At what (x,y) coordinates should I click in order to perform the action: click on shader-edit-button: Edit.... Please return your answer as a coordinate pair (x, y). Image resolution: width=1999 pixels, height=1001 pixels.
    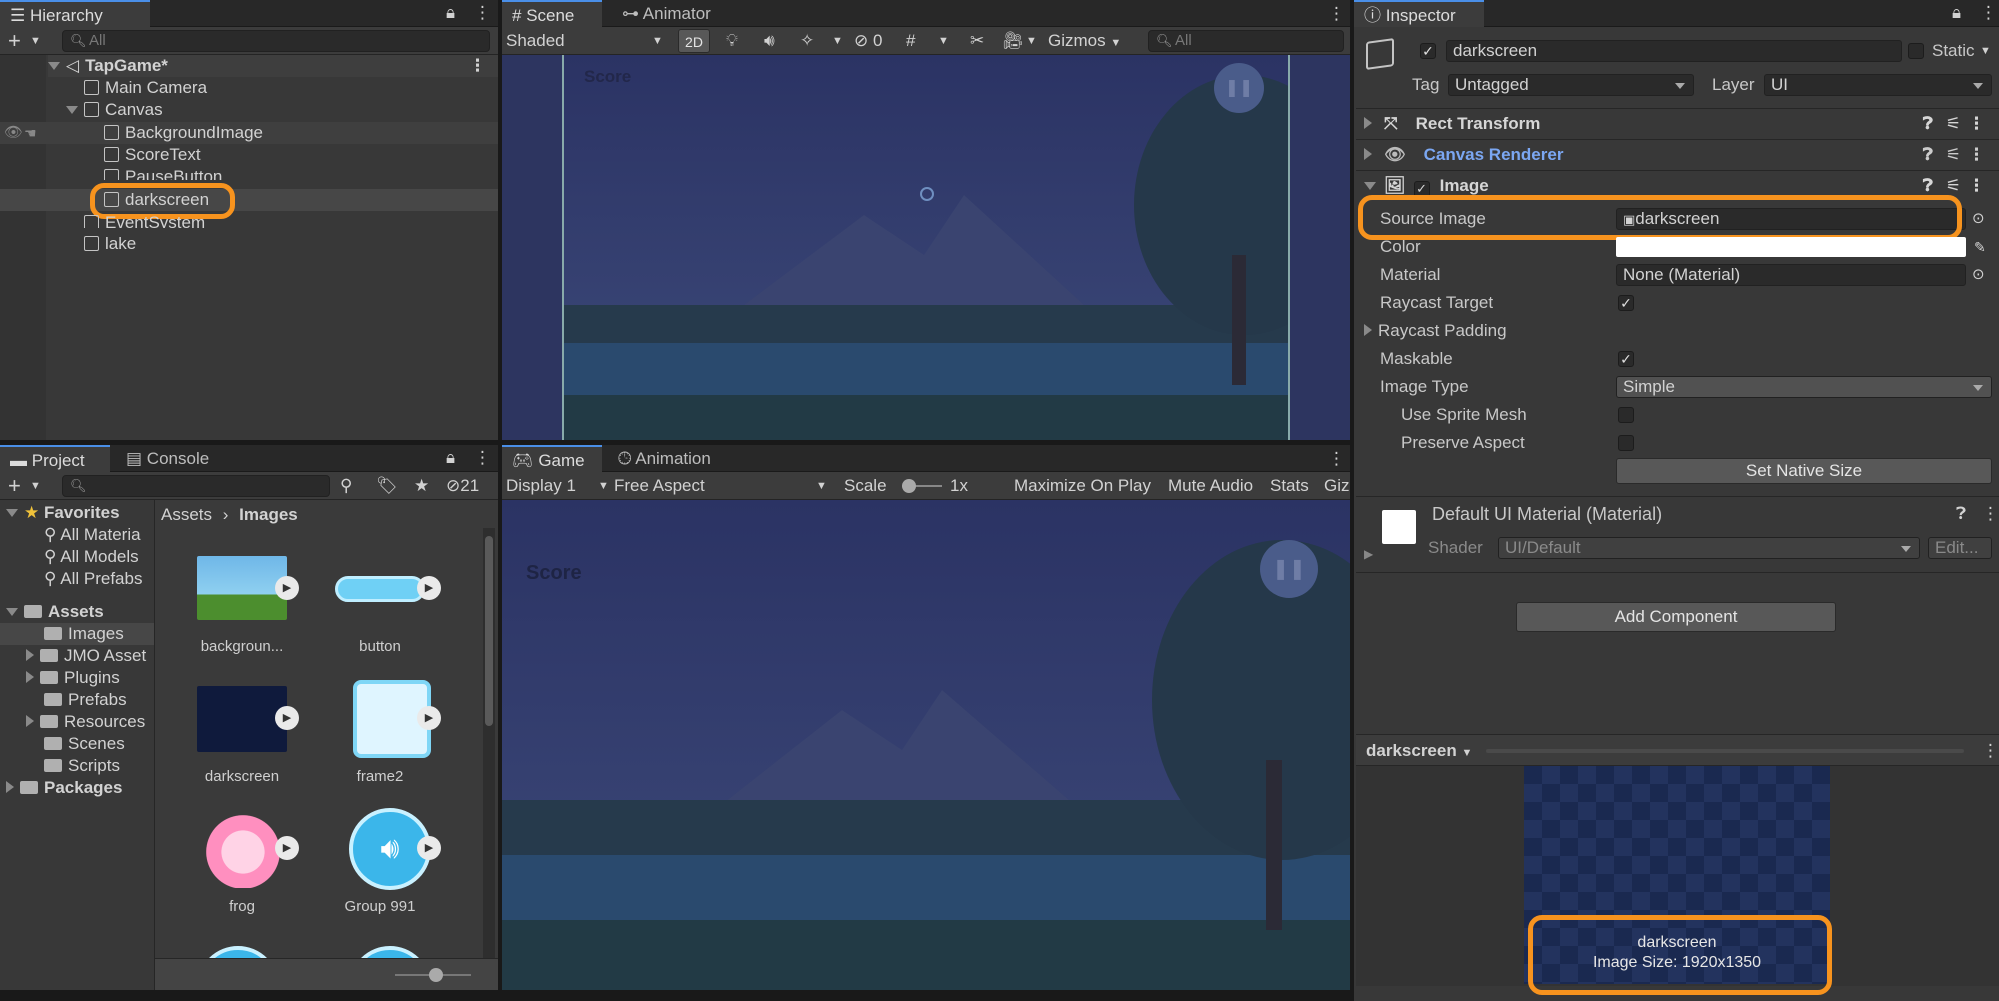
    Looking at the image, I should click on (1960, 548).